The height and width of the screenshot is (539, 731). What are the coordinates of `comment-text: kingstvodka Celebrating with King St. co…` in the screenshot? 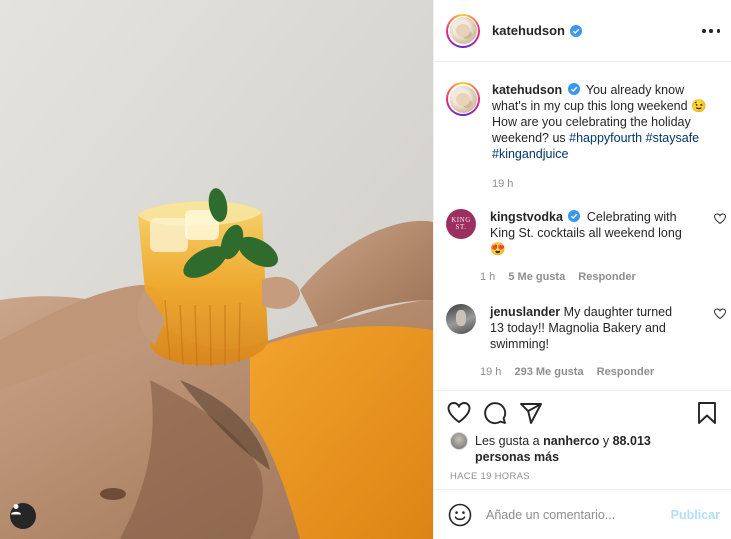 It's located at (588, 233).